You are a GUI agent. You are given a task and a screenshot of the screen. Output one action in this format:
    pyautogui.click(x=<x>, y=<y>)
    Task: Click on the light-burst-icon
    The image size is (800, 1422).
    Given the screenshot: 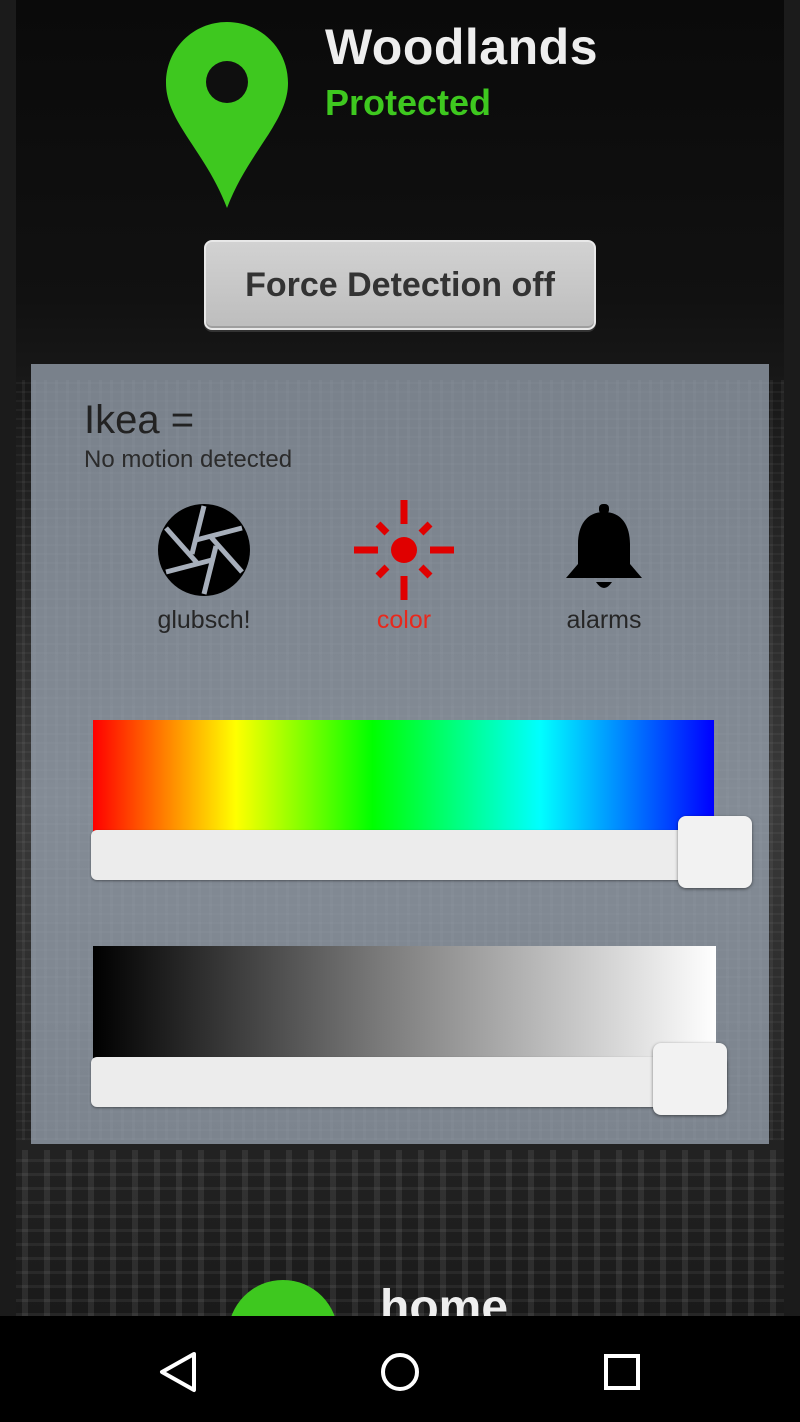 What is the action you would take?
    pyautogui.click(x=404, y=550)
    